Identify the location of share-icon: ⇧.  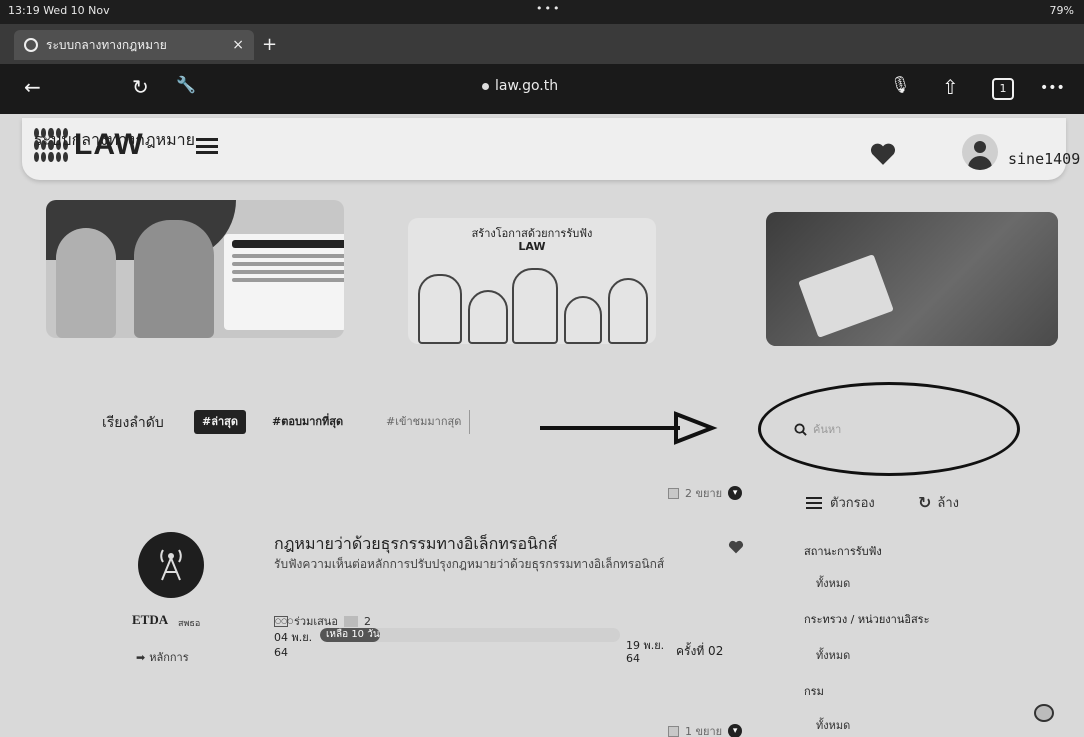
(950, 87).